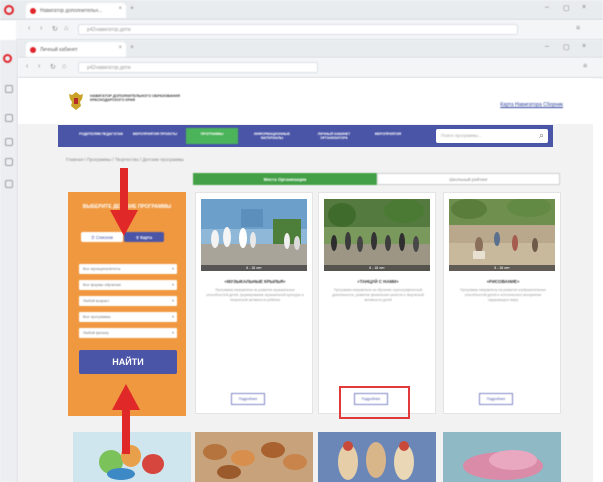  What do you see at coordinates (126, 419) in the screenshot?
I see `arrow-up-icon` at bounding box center [126, 419].